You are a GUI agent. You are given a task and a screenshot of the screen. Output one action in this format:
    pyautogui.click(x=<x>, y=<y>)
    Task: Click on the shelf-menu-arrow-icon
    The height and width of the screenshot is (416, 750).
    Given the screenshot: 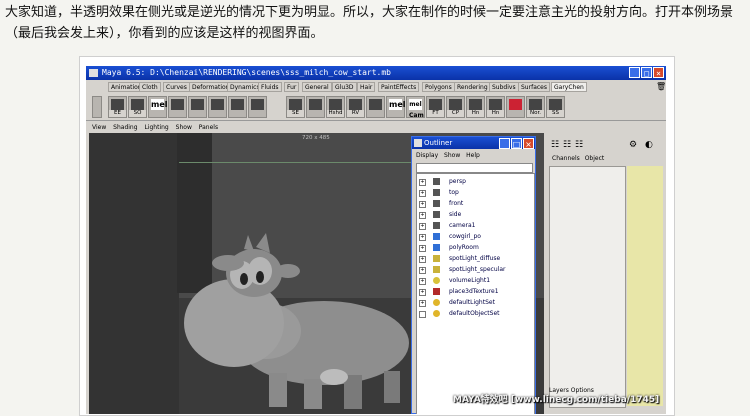 What is the action you would take?
    pyautogui.click(x=97, y=107)
    